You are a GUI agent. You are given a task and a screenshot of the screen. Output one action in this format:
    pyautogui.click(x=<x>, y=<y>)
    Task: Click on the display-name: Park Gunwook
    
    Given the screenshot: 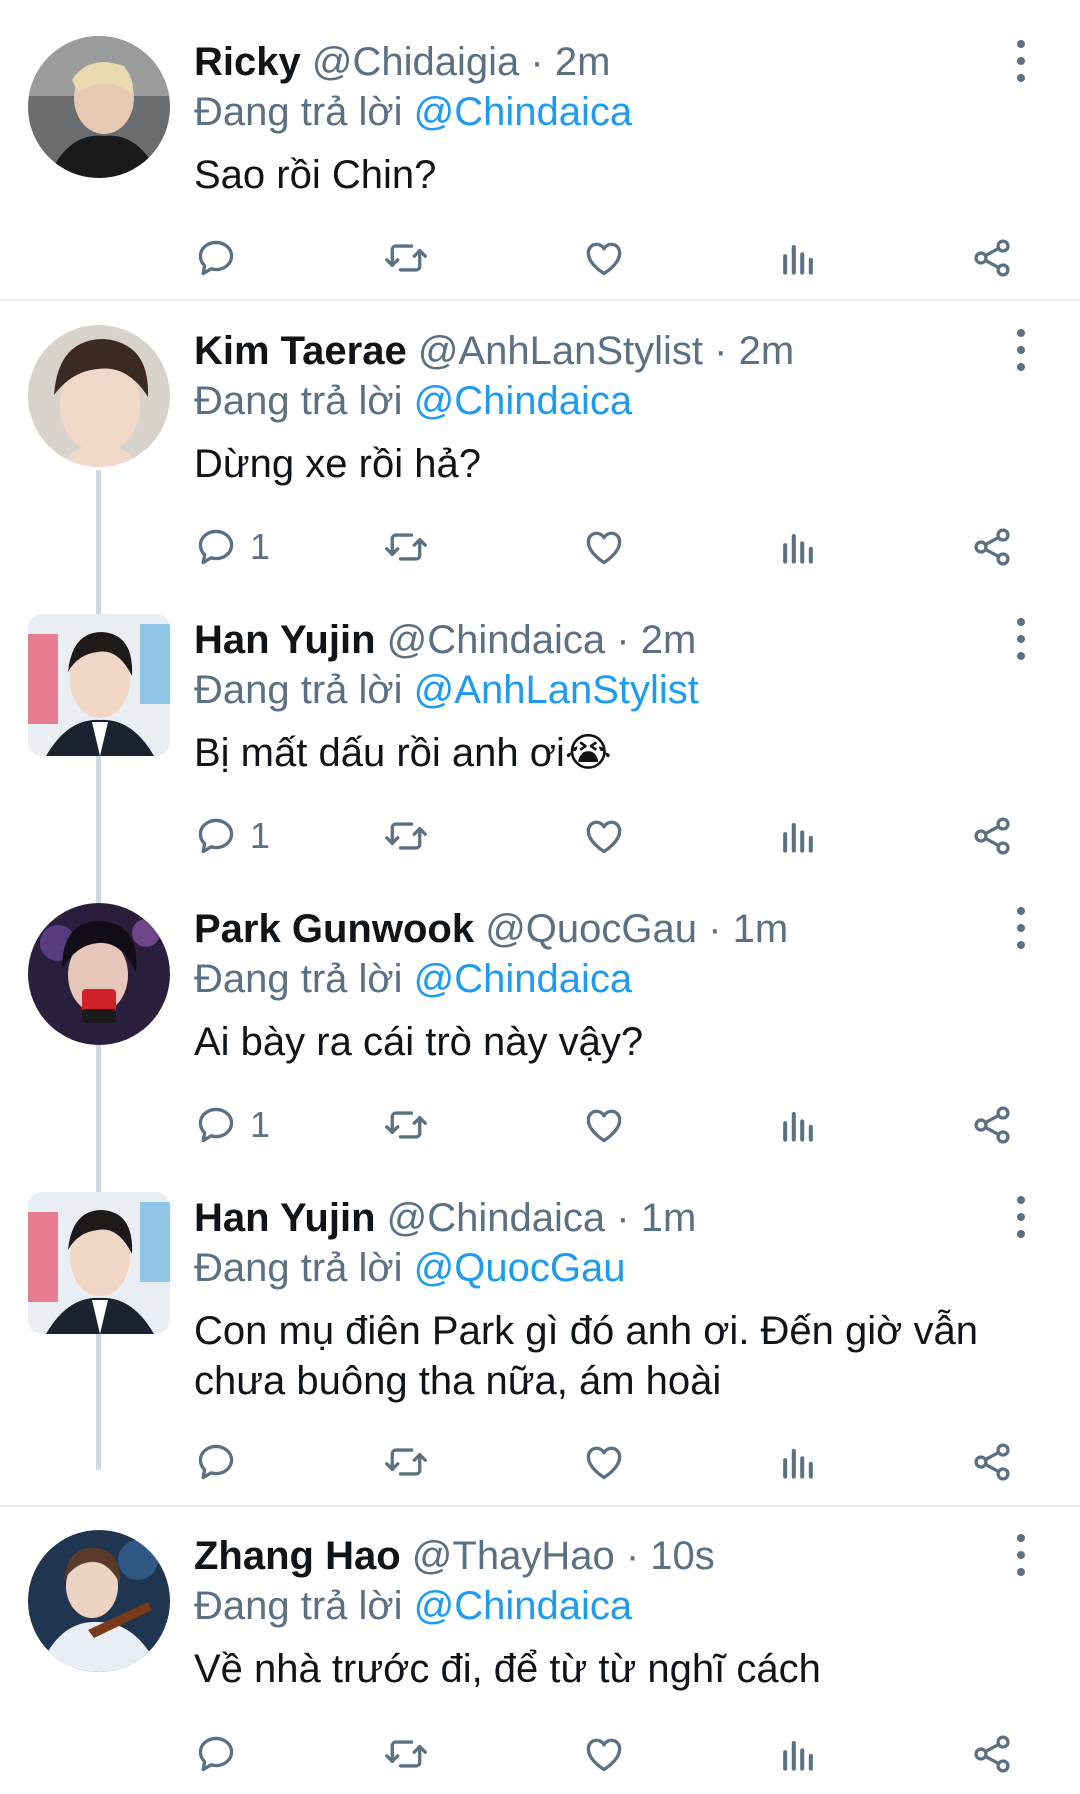 What is the action you would take?
    pyautogui.click(x=334, y=929)
    